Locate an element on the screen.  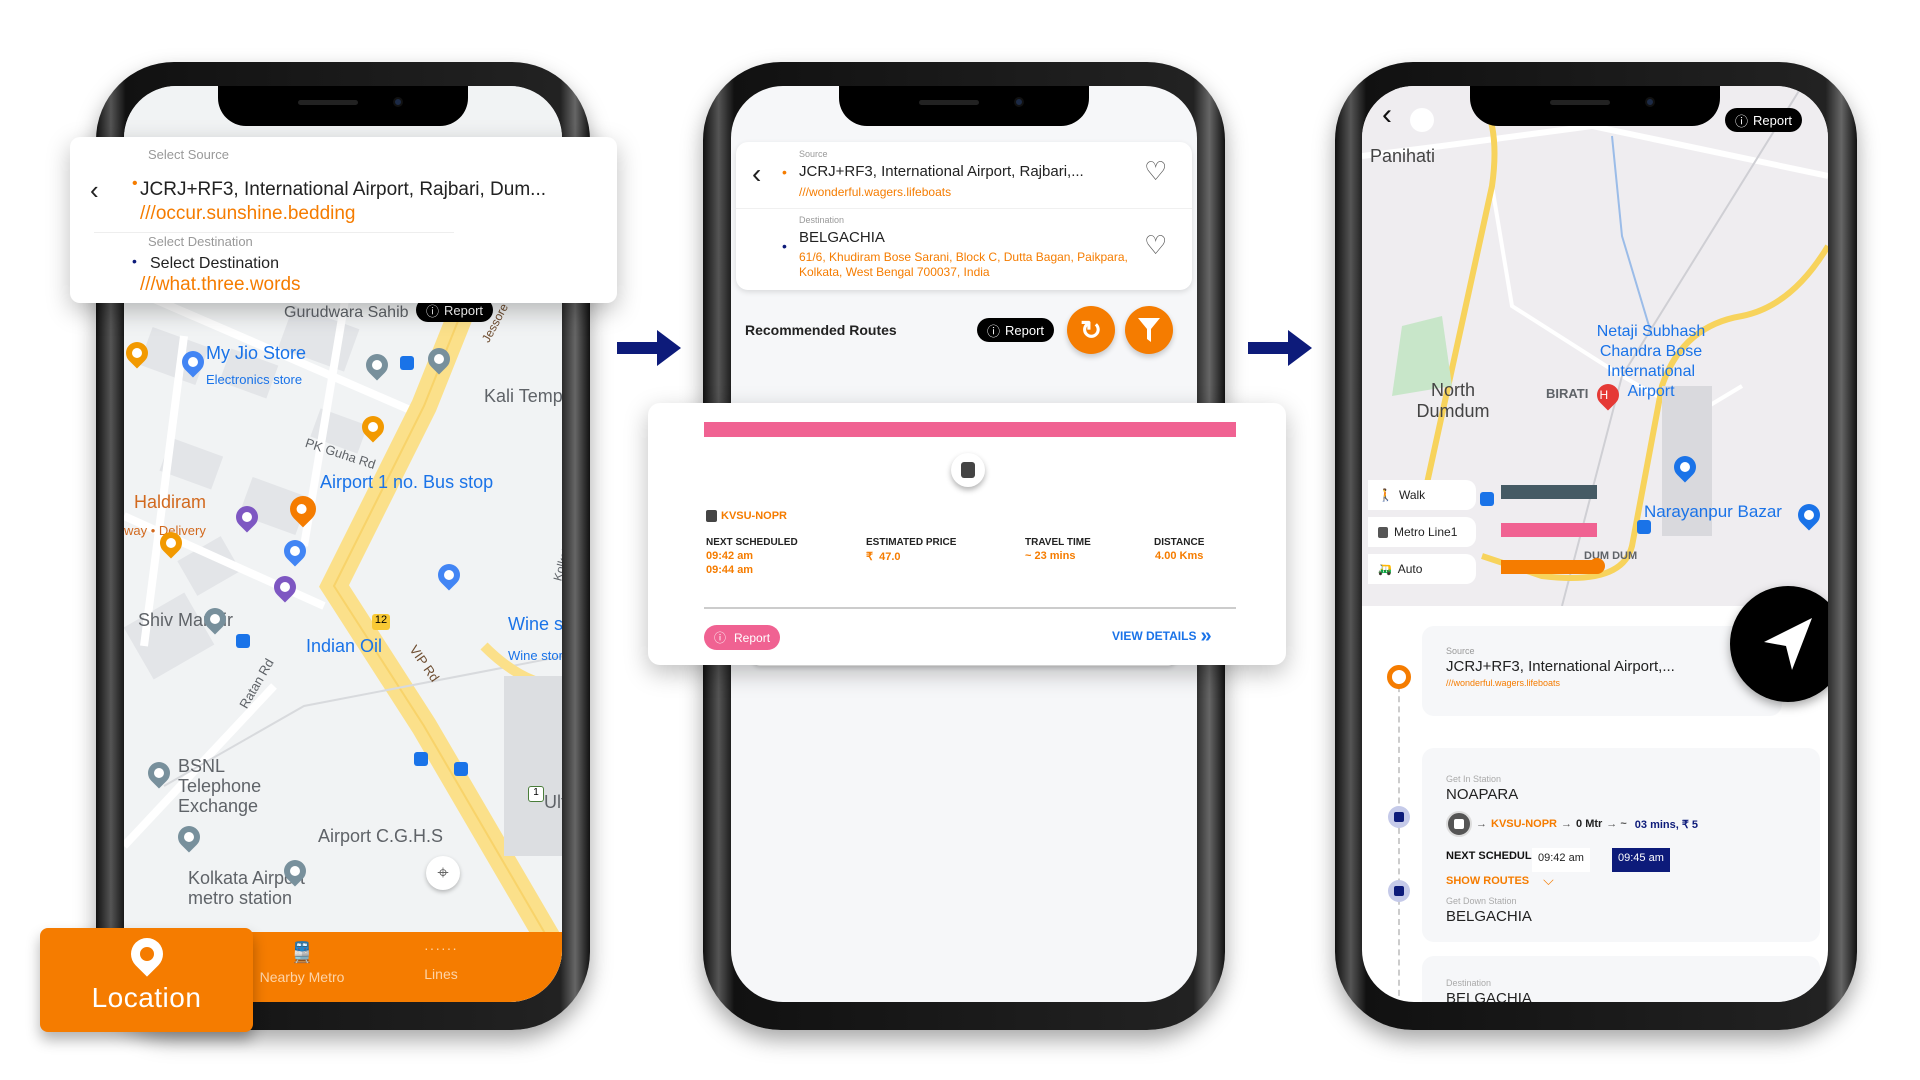
route-code: KVSU-NOPR is located at coordinates (1524, 824).